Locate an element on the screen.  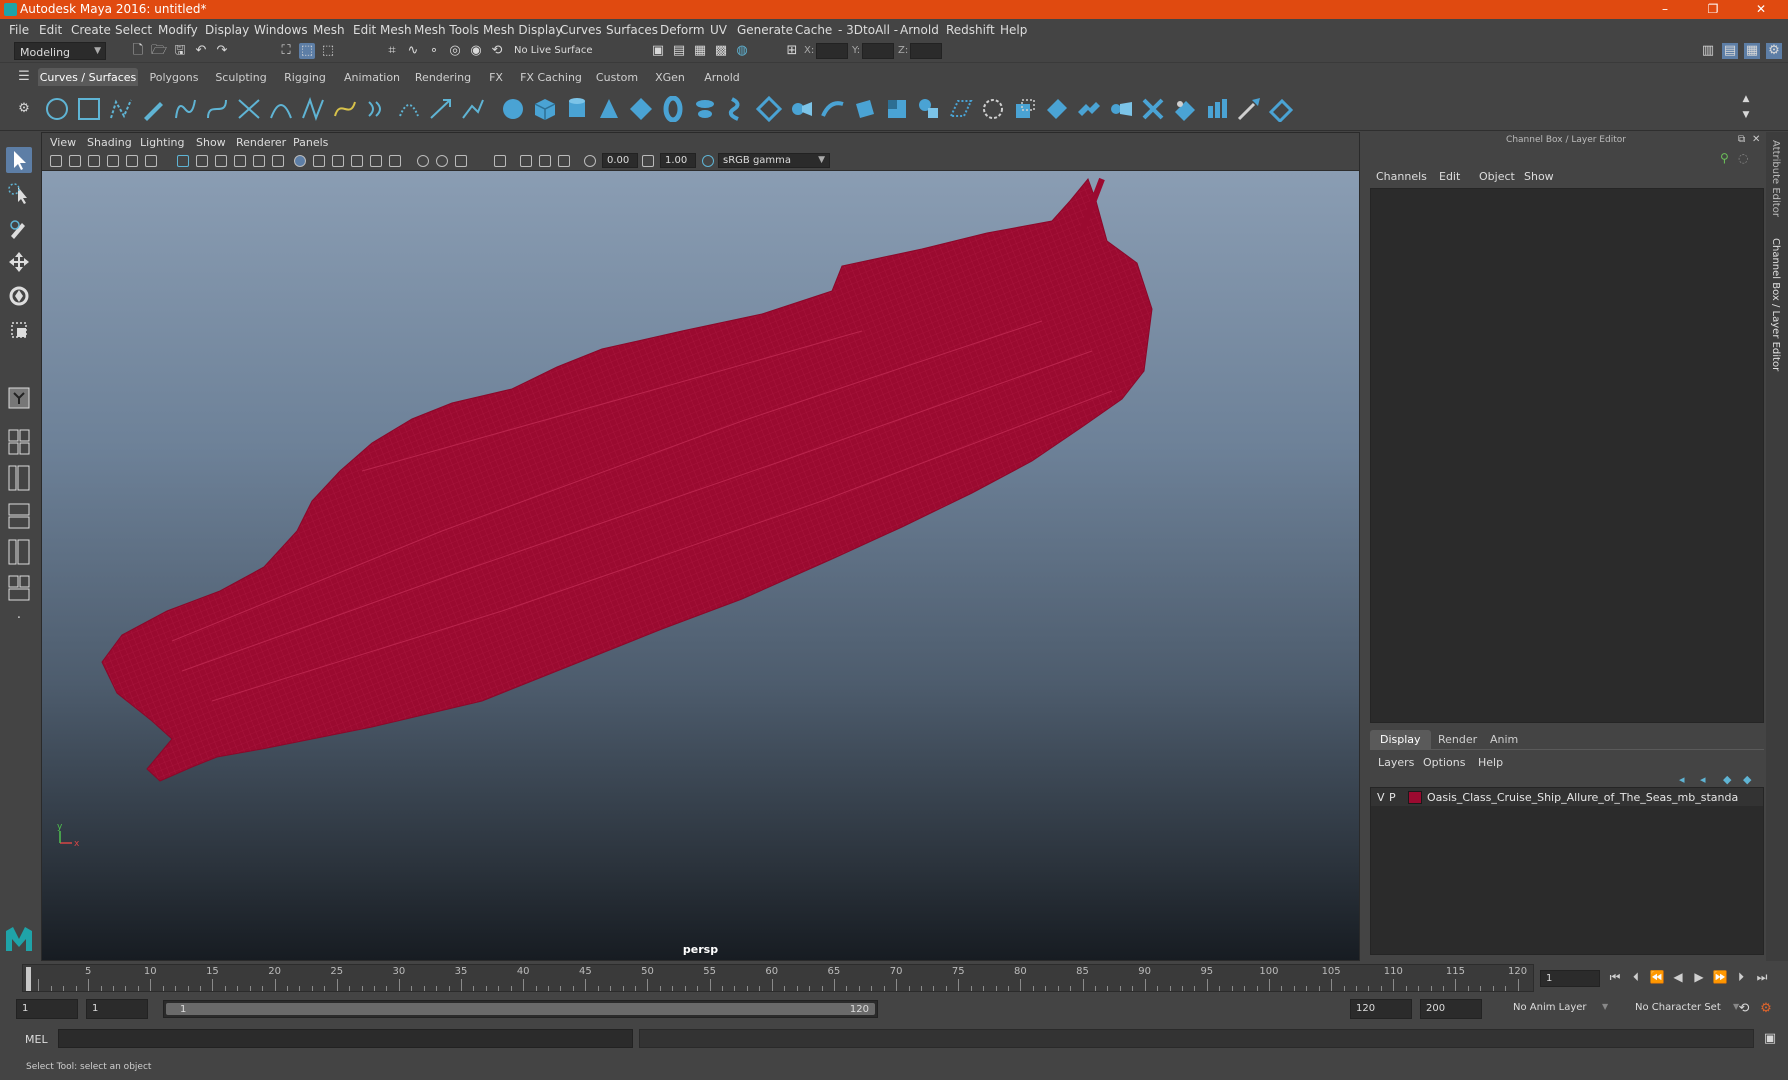
tab-sculpting: Sculpting is located at coordinates (241, 77).